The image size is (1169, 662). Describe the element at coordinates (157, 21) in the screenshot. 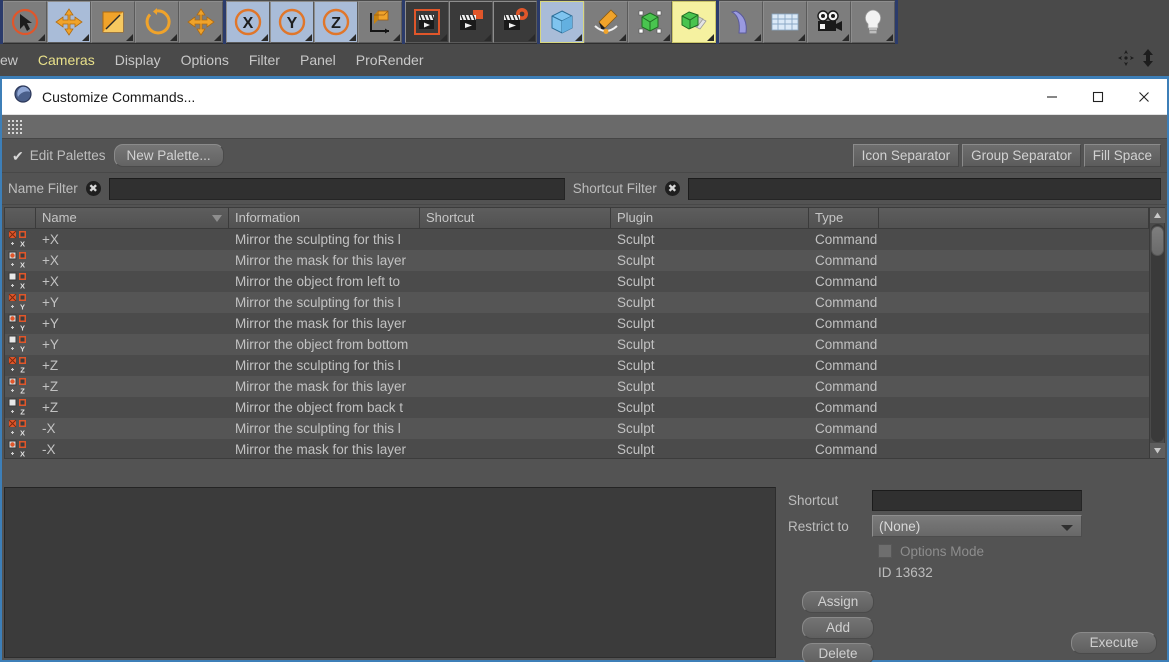

I see `toolbar-button-rotate-tool` at that location.